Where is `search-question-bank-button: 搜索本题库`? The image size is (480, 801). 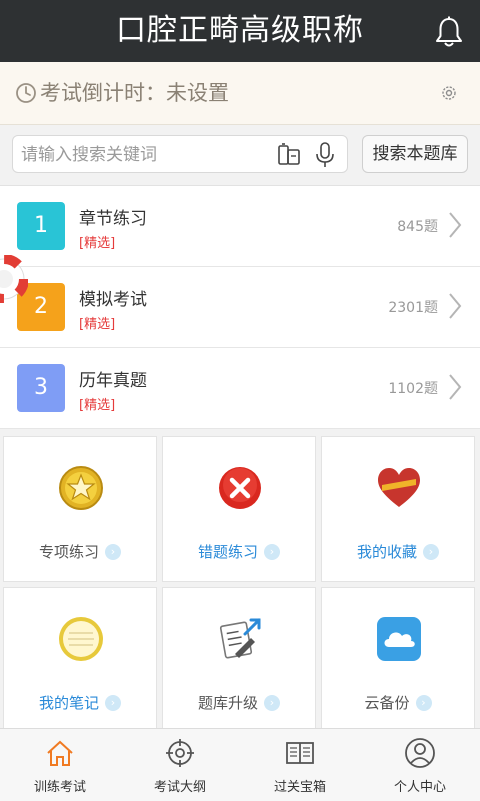
search-question-bank-button: 搜索本题库 is located at coordinates (415, 154).